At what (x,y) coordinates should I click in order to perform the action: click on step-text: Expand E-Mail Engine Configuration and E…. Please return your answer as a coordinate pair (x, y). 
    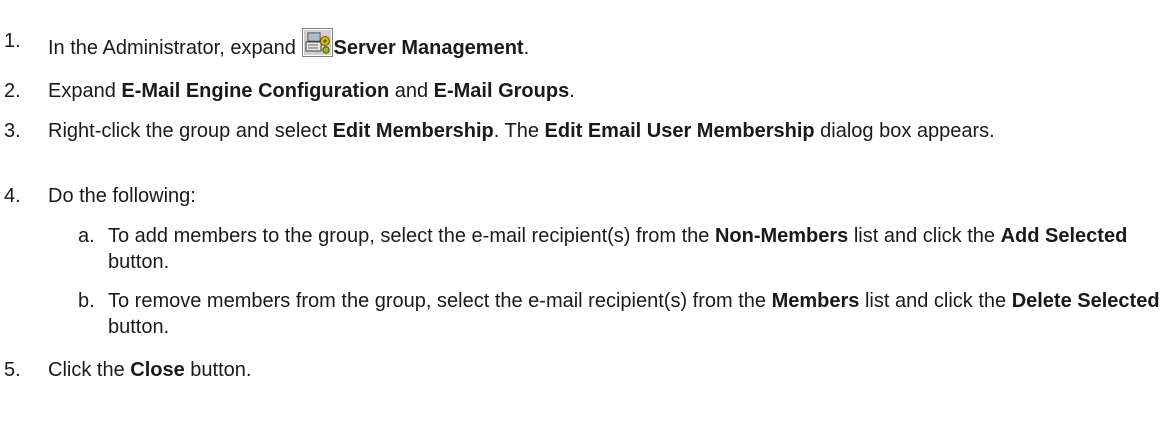
    Looking at the image, I should click on (311, 91).